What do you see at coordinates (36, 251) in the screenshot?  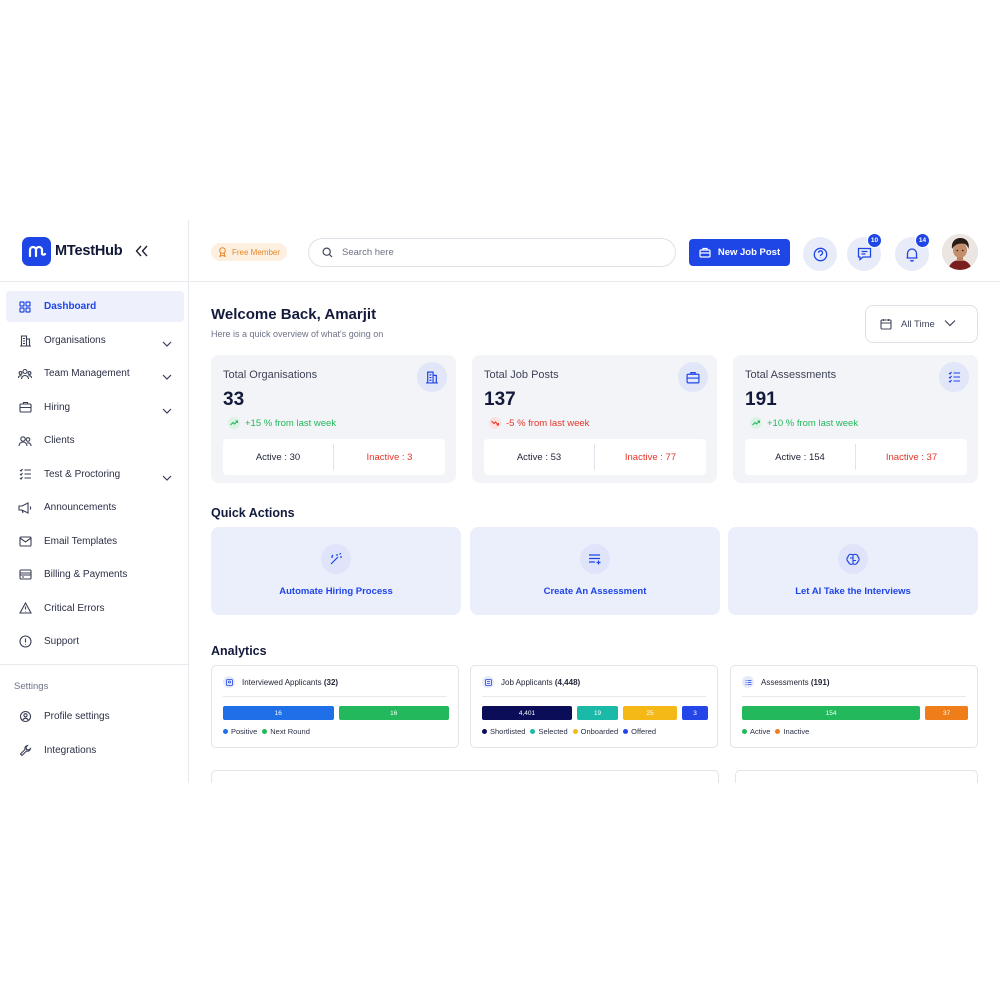 I see `brand-logo-icon` at bounding box center [36, 251].